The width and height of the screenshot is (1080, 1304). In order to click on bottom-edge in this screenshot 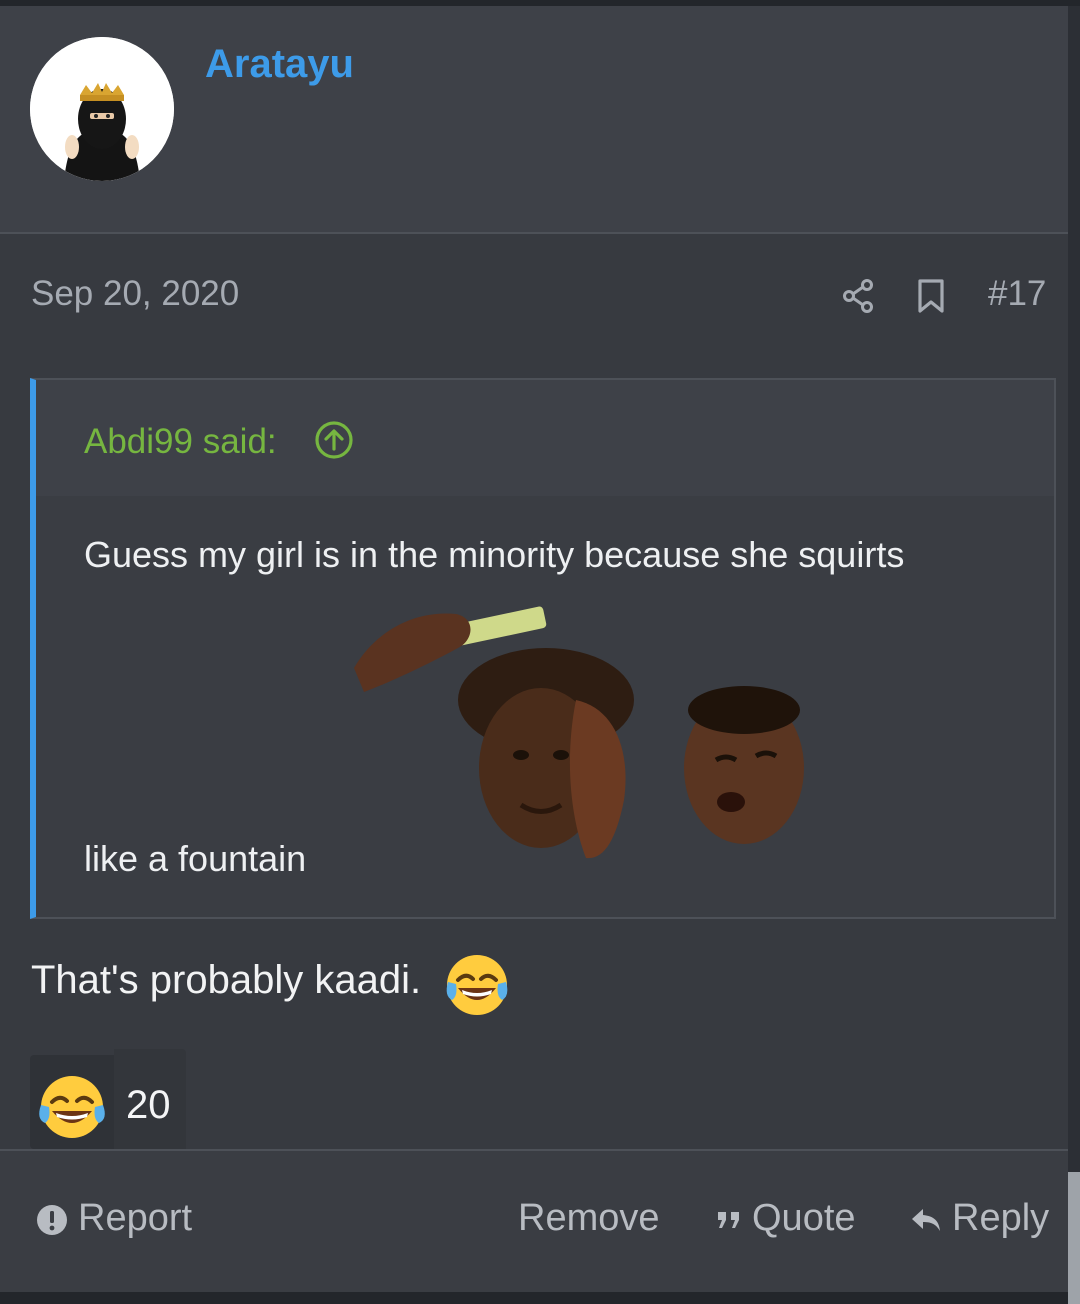, I will do `click(534, 1298)`.